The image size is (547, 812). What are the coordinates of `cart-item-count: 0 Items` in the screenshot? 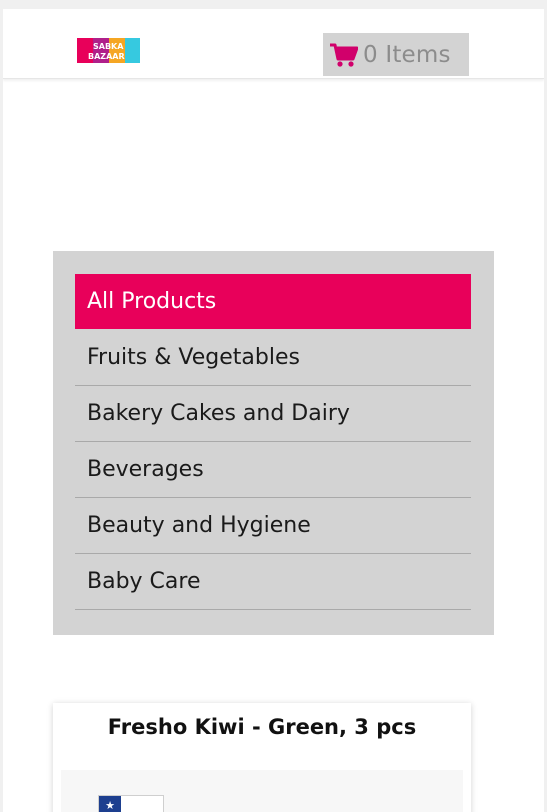 It's located at (407, 55).